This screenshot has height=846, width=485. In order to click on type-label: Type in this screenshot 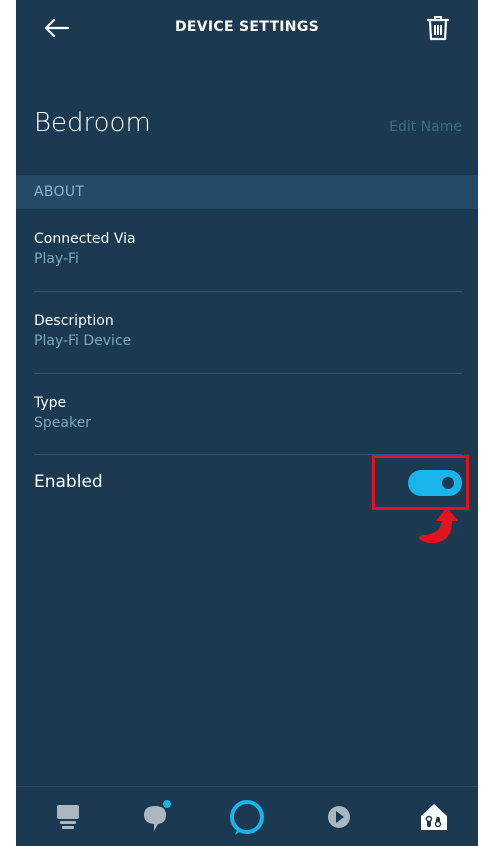, I will do `click(50, 403)`.